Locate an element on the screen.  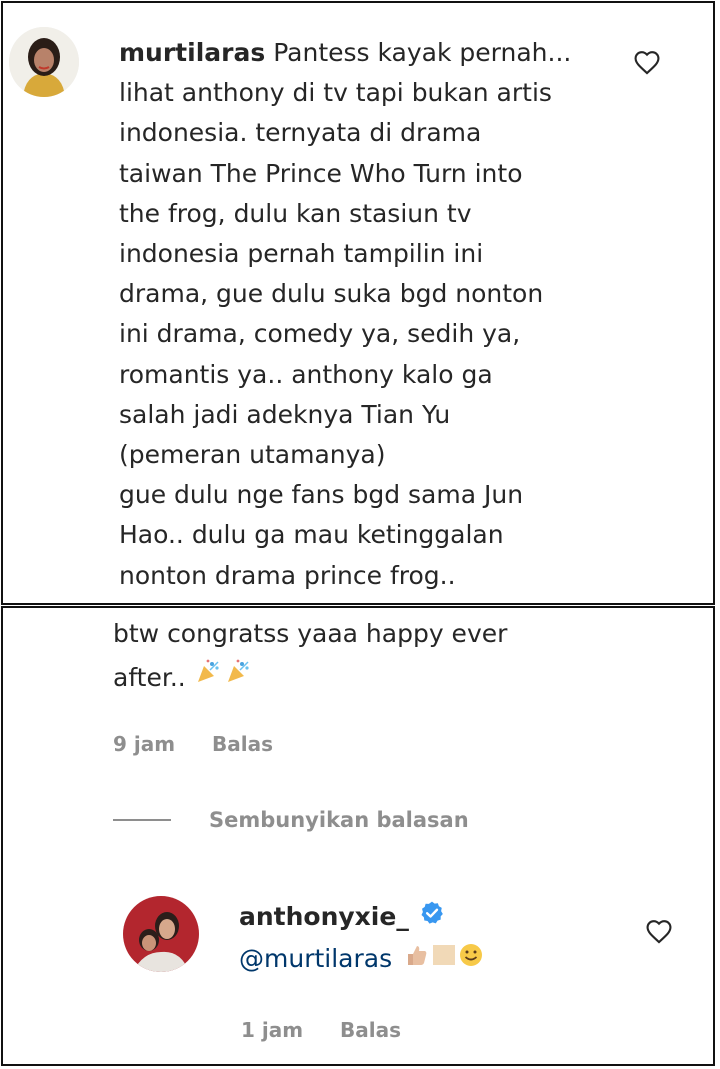
mention-link: @murtilaras is located at coordinates (315, 958).